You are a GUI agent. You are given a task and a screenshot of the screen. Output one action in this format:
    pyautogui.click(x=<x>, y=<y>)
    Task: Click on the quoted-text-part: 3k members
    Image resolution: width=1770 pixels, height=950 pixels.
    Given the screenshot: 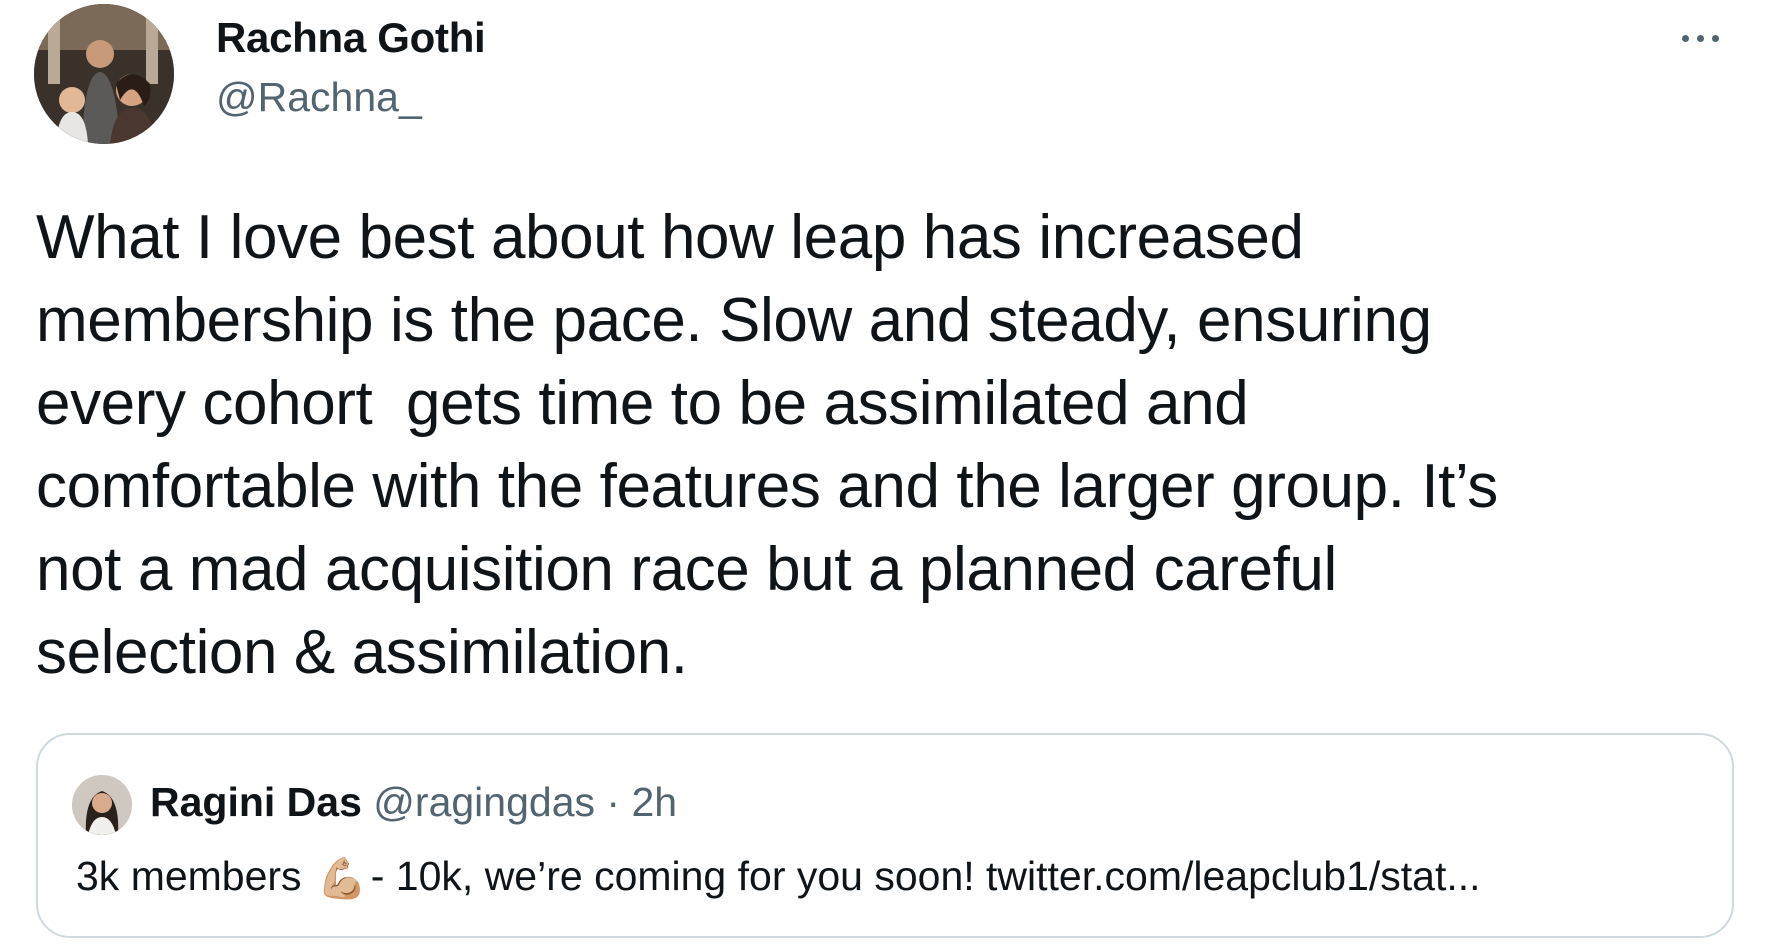 What is the action you would take?
    pyautogui.click(x=194, y=876)
    